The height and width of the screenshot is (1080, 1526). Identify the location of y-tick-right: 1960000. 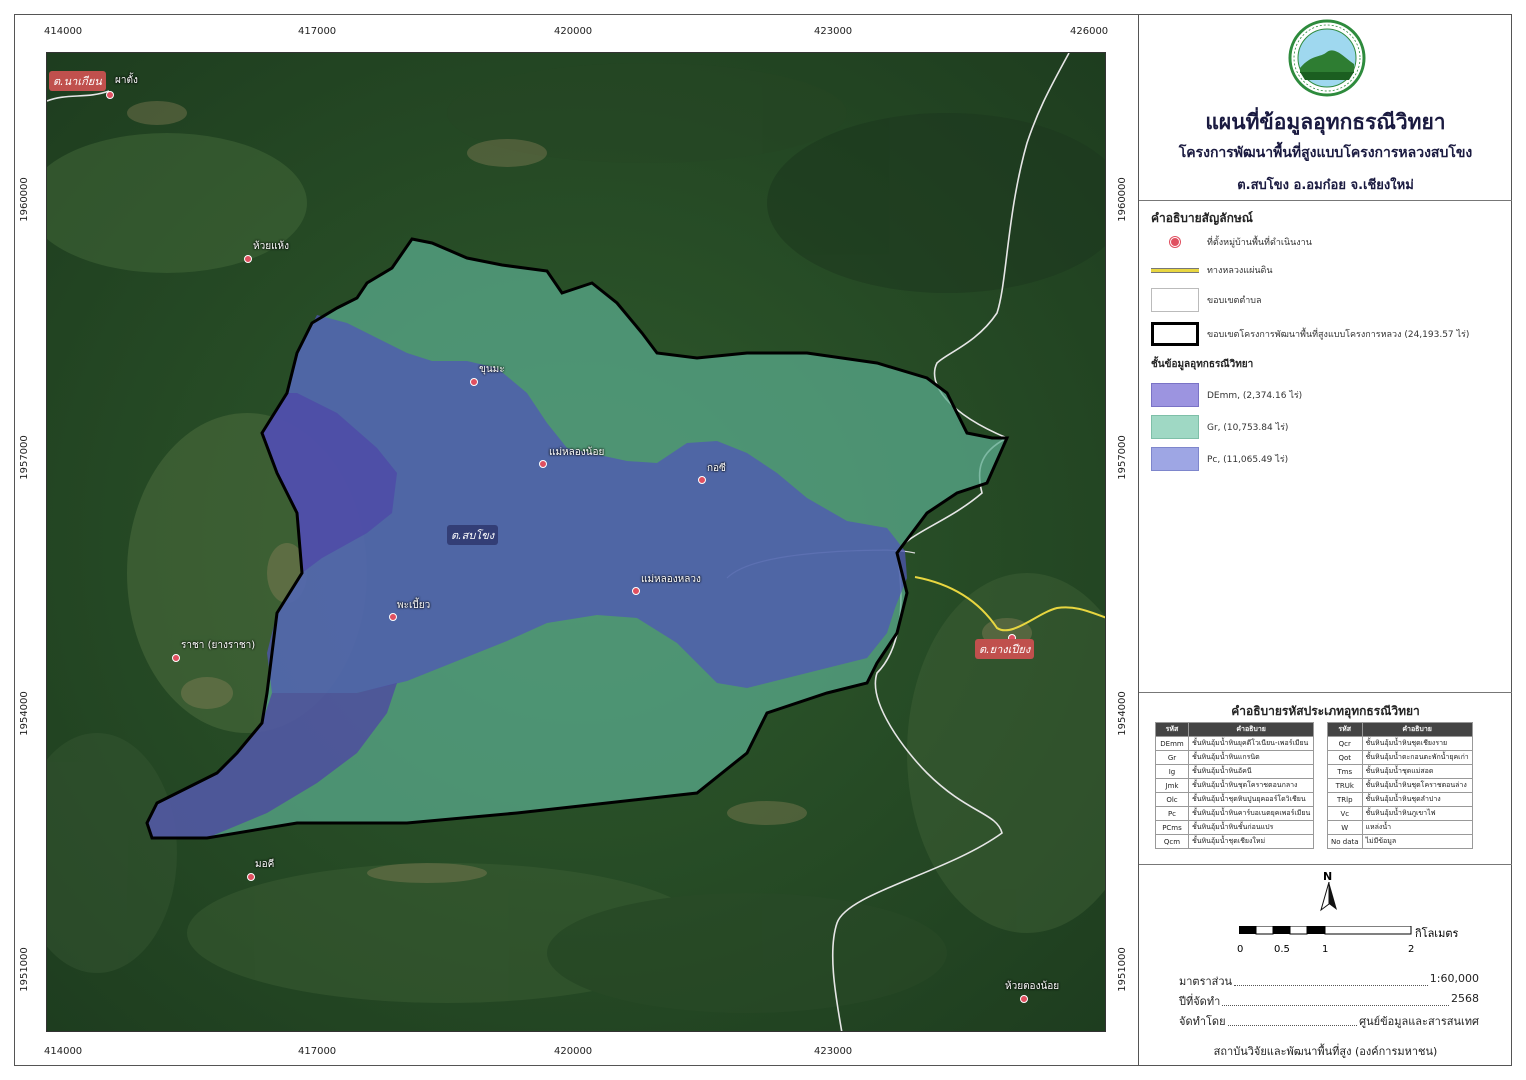
(1122, 199).